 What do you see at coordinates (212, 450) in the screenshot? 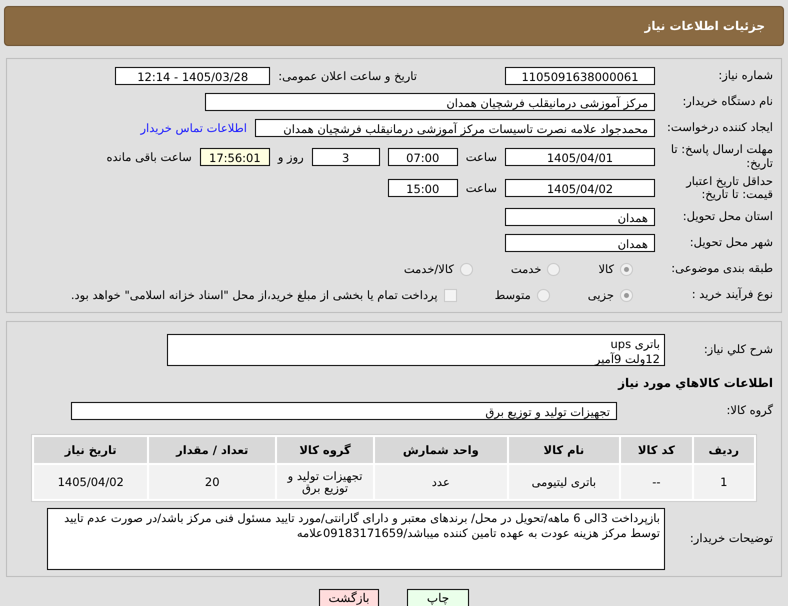
I see `column-header: تعداد / مقدار` at bounding box center [212, 450].